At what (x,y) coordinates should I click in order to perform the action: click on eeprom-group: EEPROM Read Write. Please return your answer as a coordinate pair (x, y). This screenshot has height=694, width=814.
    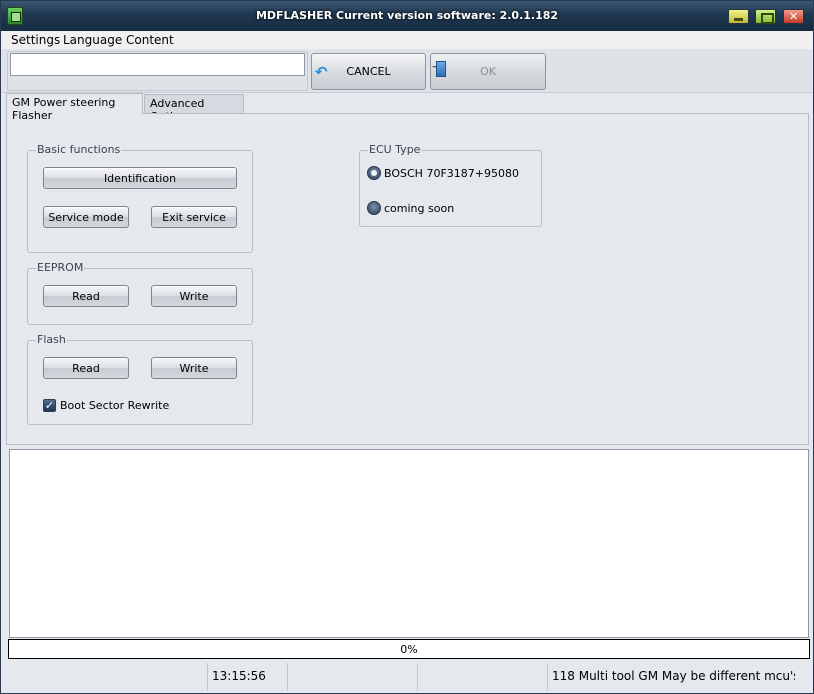
    Looking at the image, I should click on (140, 293).